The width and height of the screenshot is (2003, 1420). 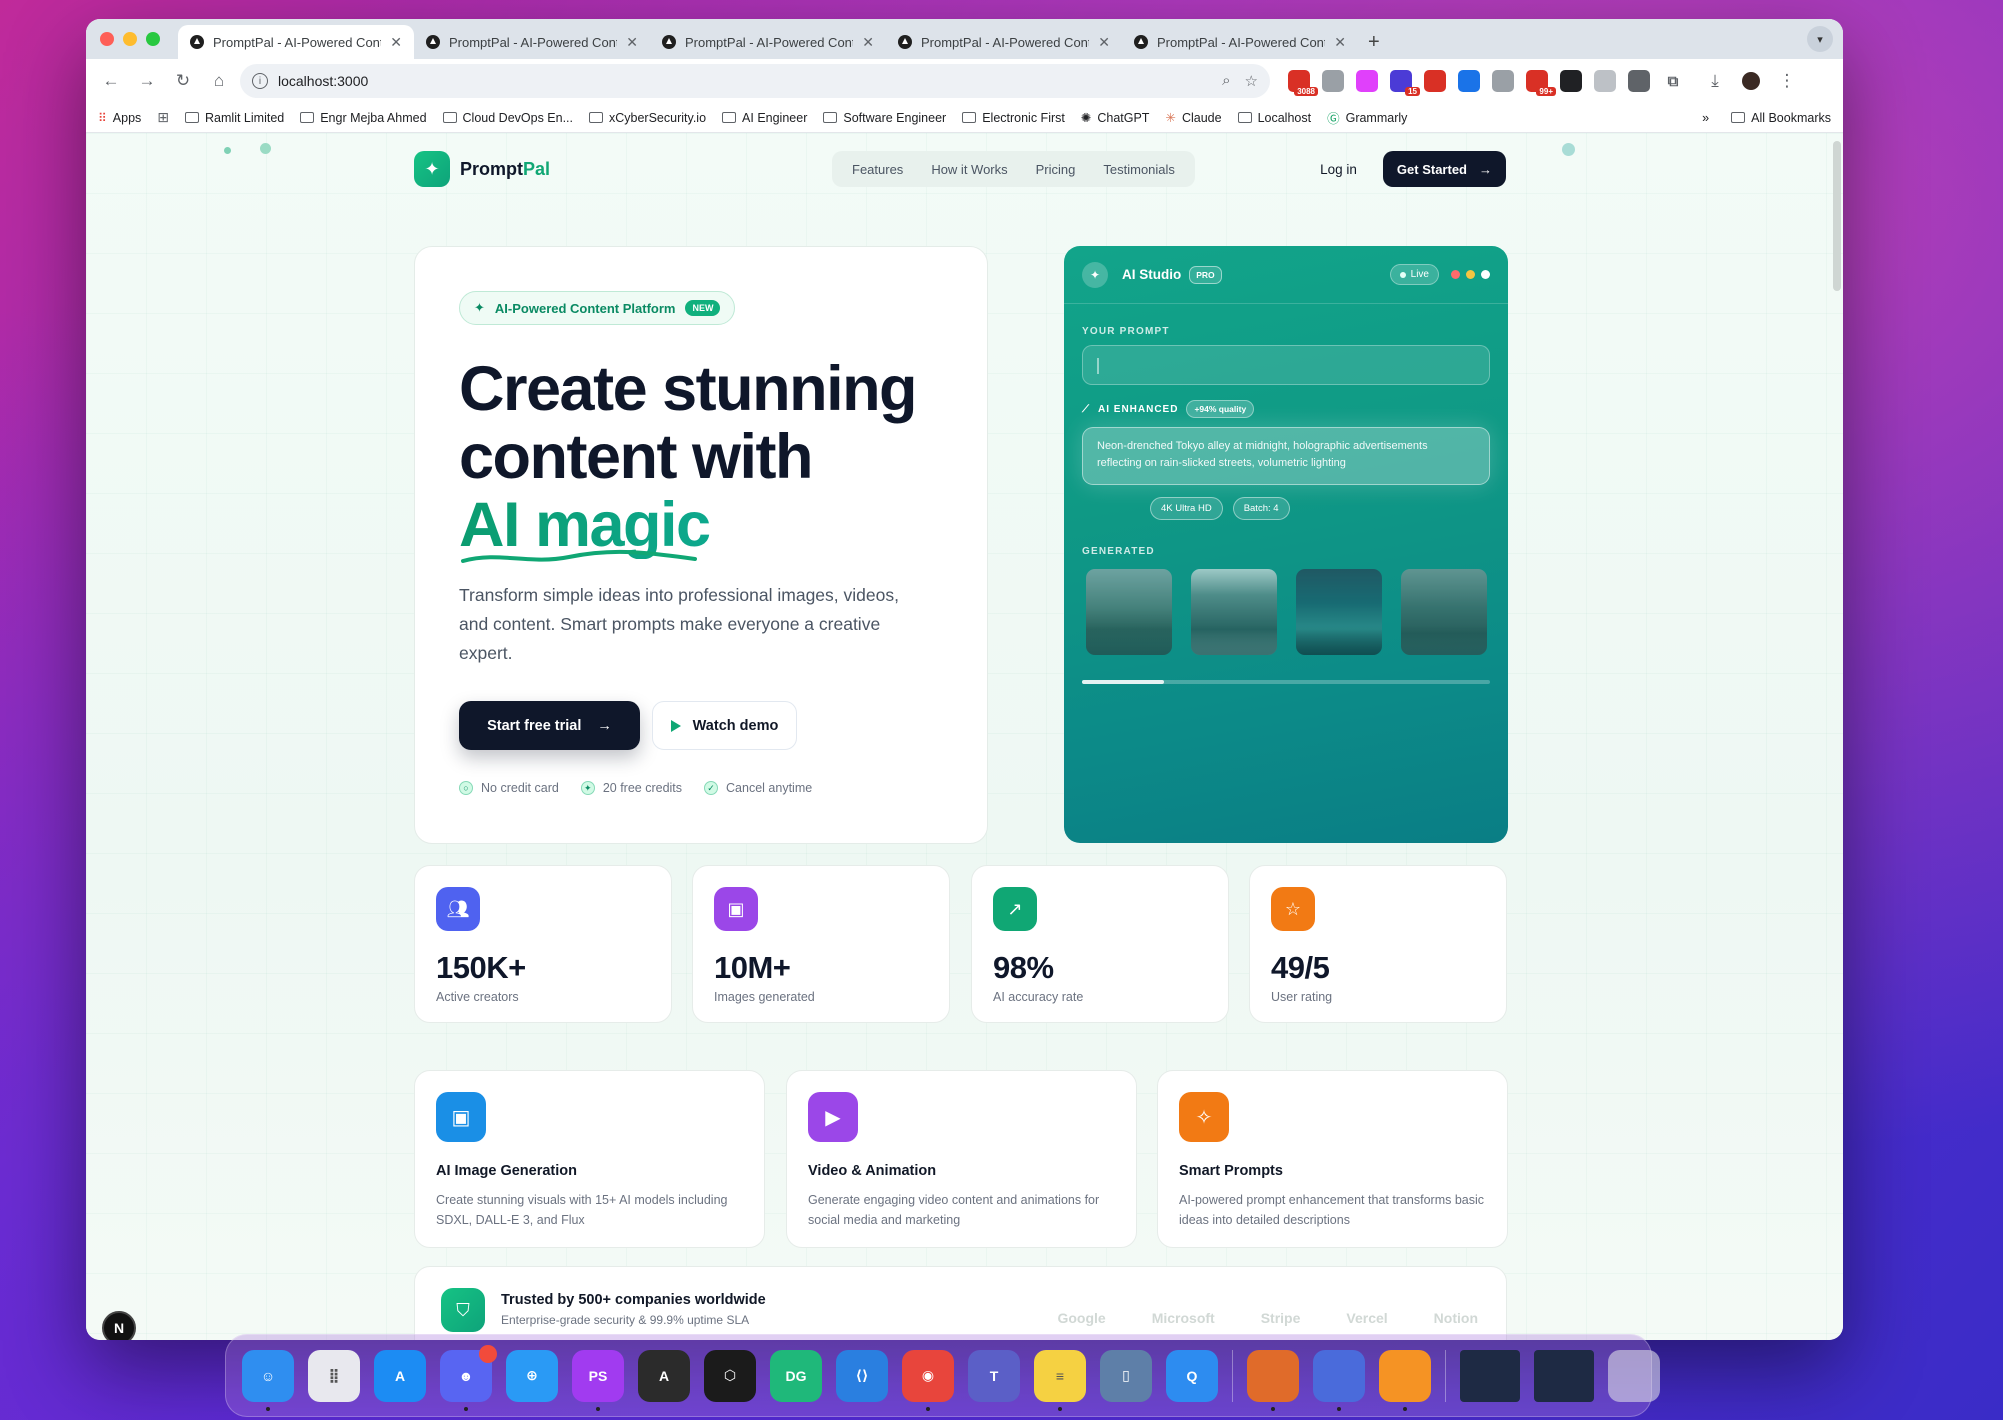 I want to click on bot-app-icon, so click(x=1339, y=1380).